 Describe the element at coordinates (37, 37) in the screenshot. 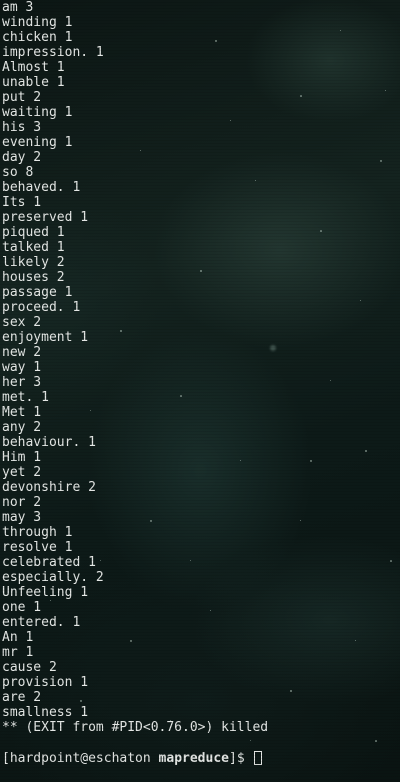

I see `output-line: chicken 1` at that location.